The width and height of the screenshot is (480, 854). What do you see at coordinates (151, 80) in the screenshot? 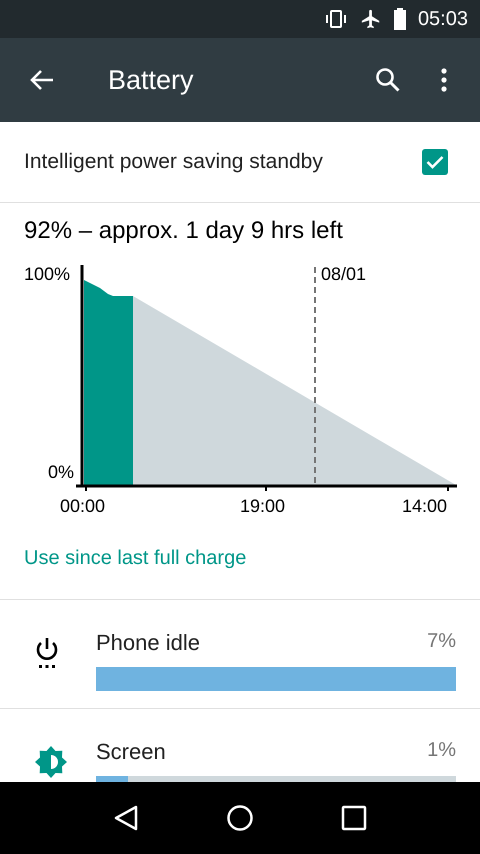
I see `toolbar-title: Battery` at bounding box center [151, 80].